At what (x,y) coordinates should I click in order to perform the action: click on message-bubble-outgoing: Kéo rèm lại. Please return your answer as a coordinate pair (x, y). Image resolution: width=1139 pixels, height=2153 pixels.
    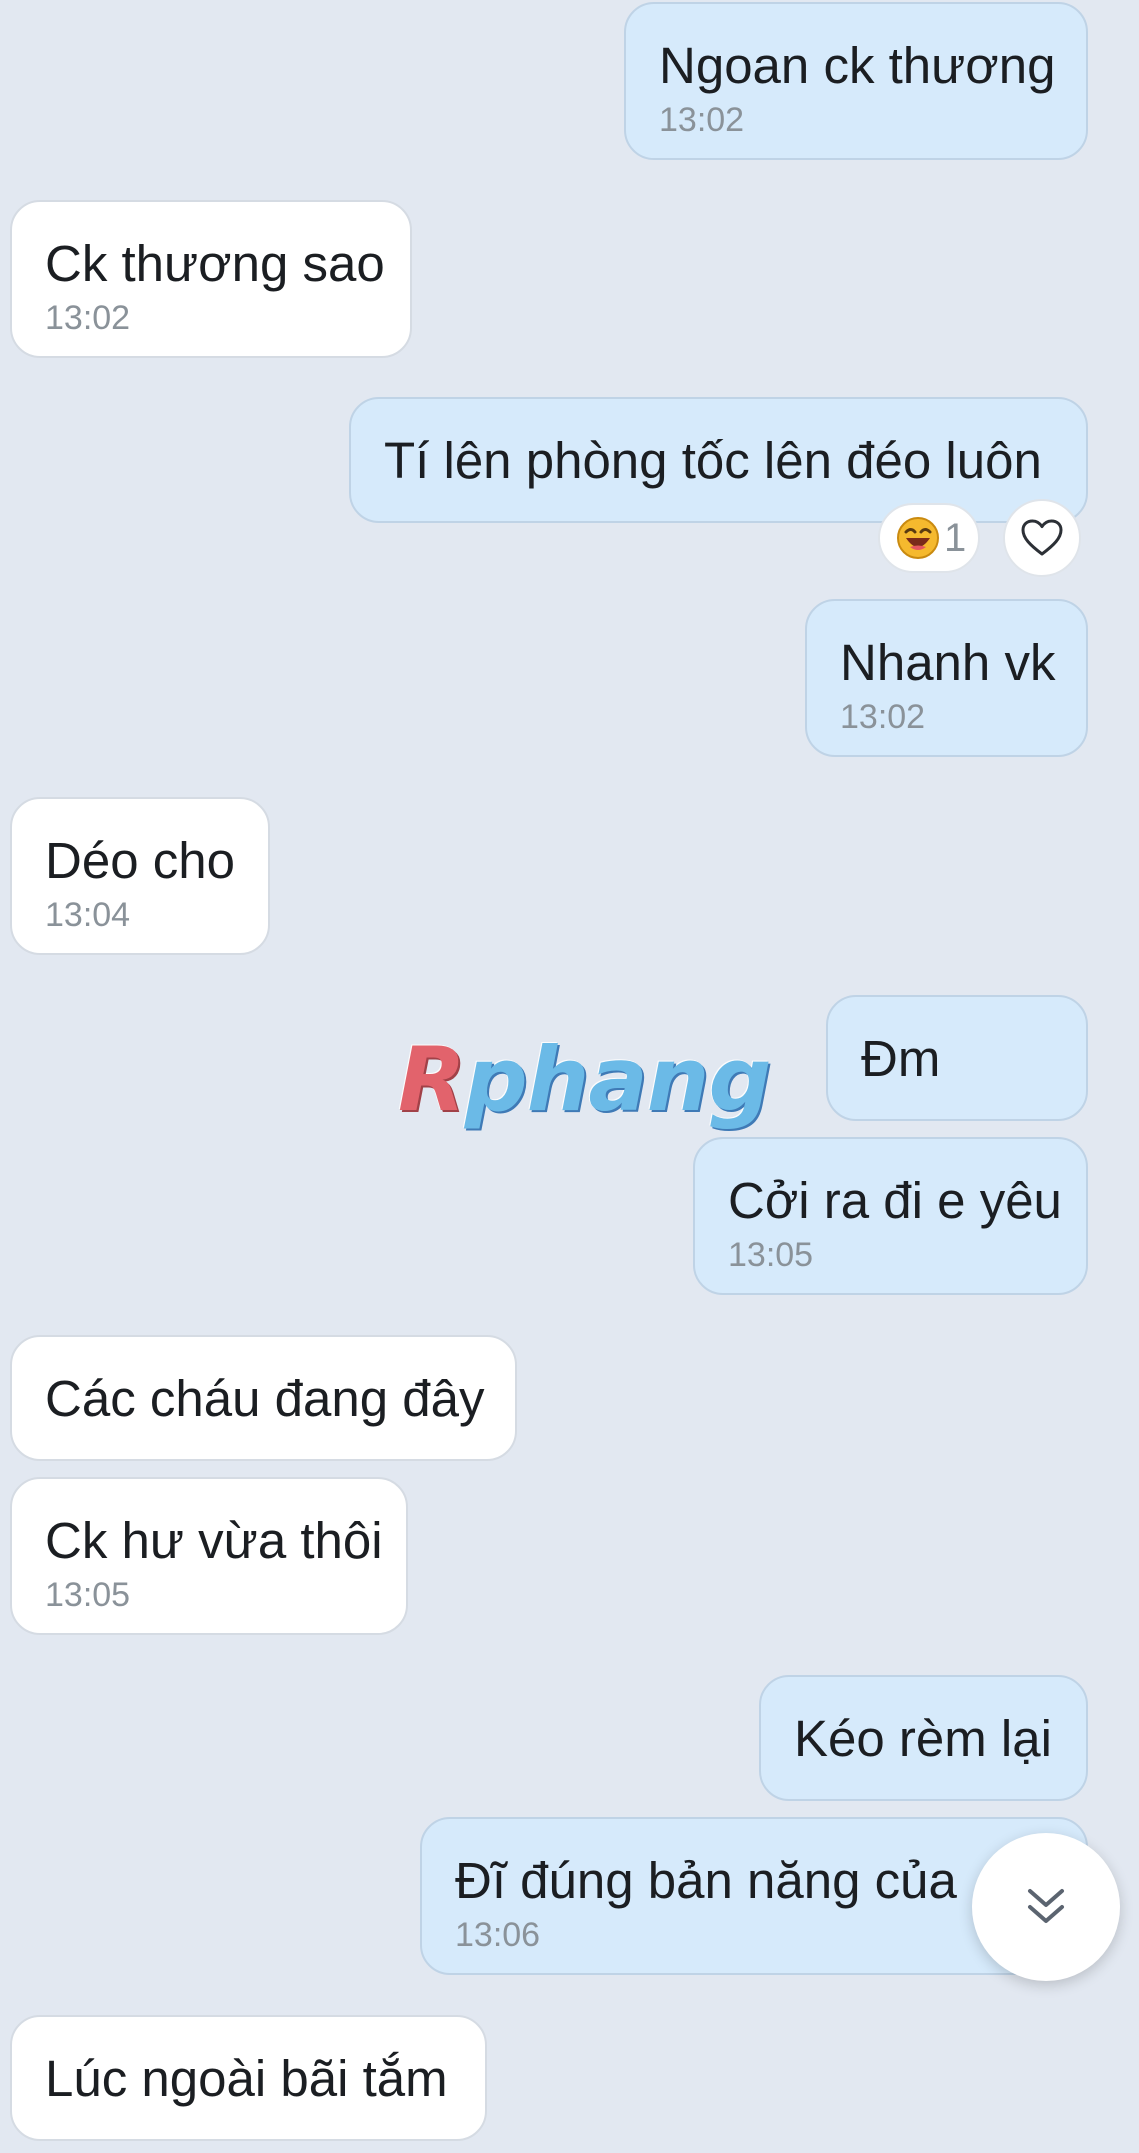
    Looking at the image, I should click on (923, 1738).